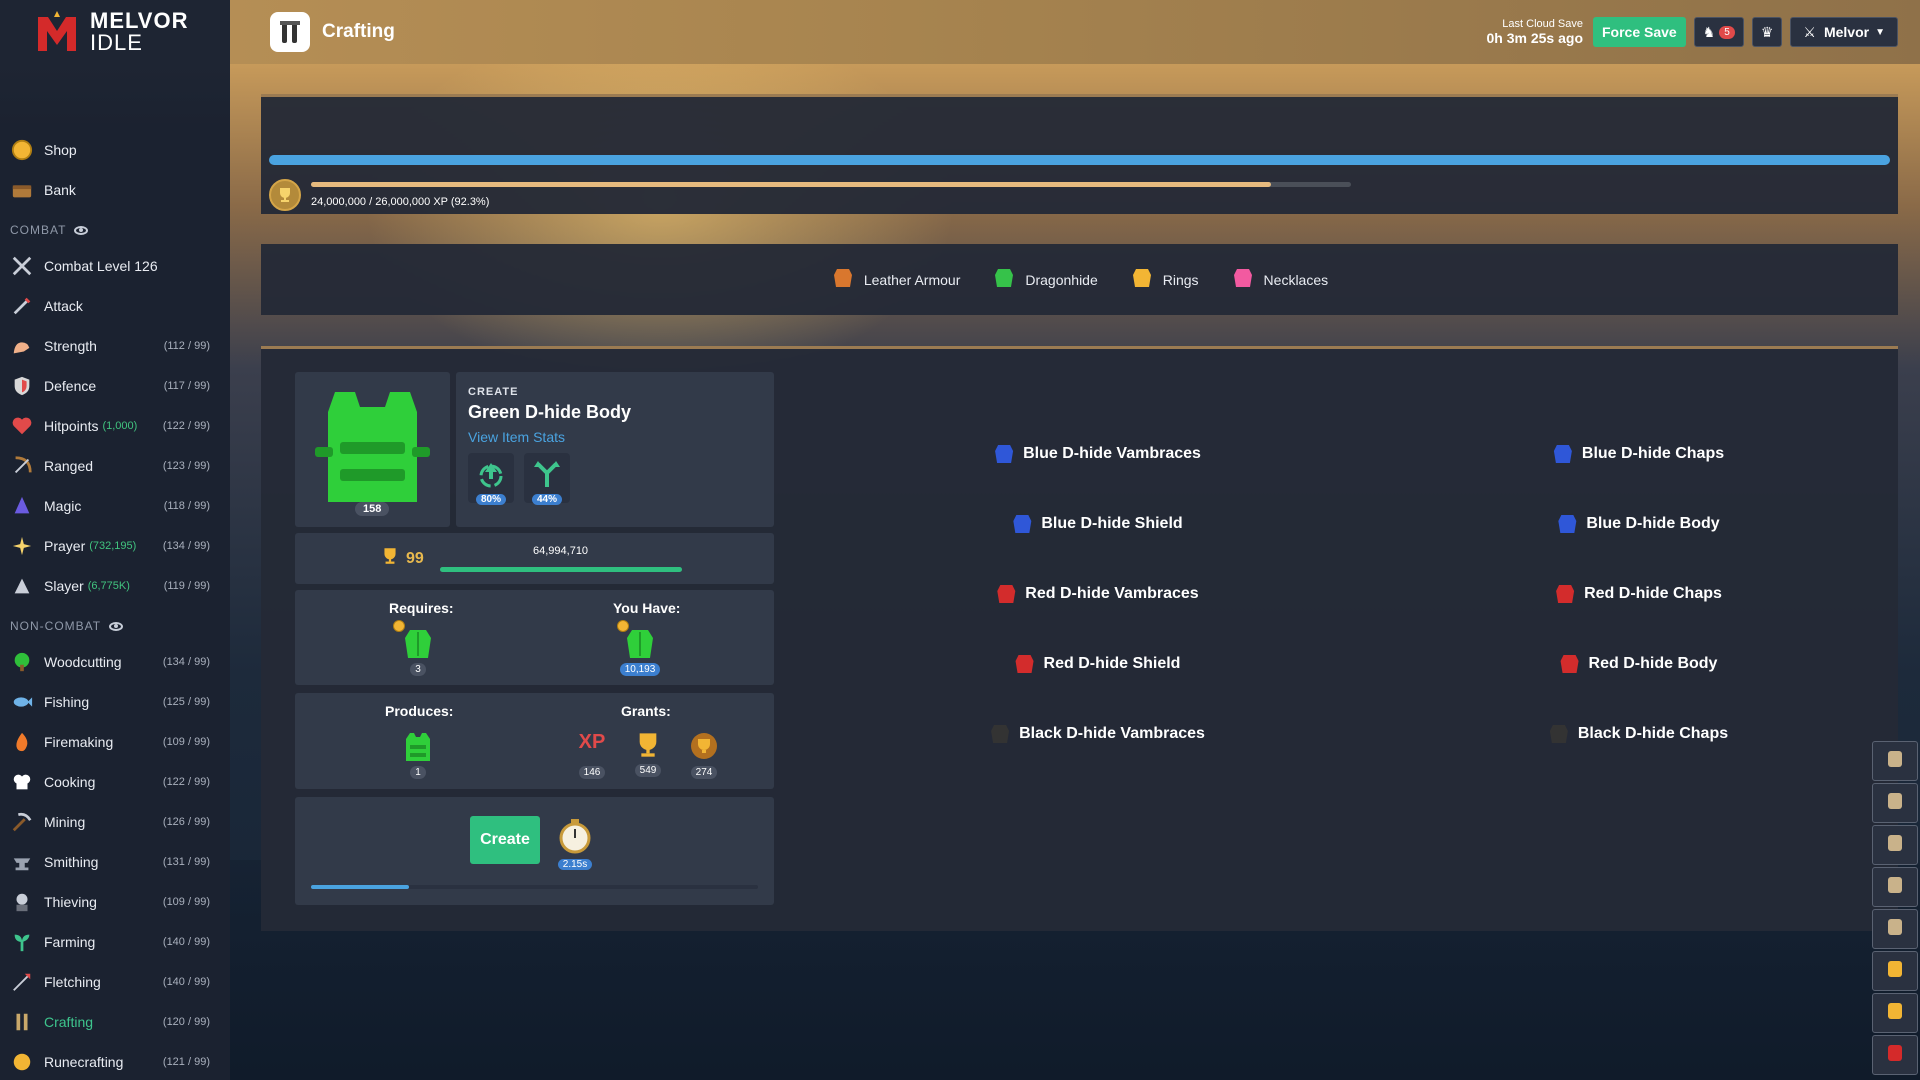  I want to click on recipe-black-d-hide-vambraces: Black D-hide Vambraces, so click(1097, 734).